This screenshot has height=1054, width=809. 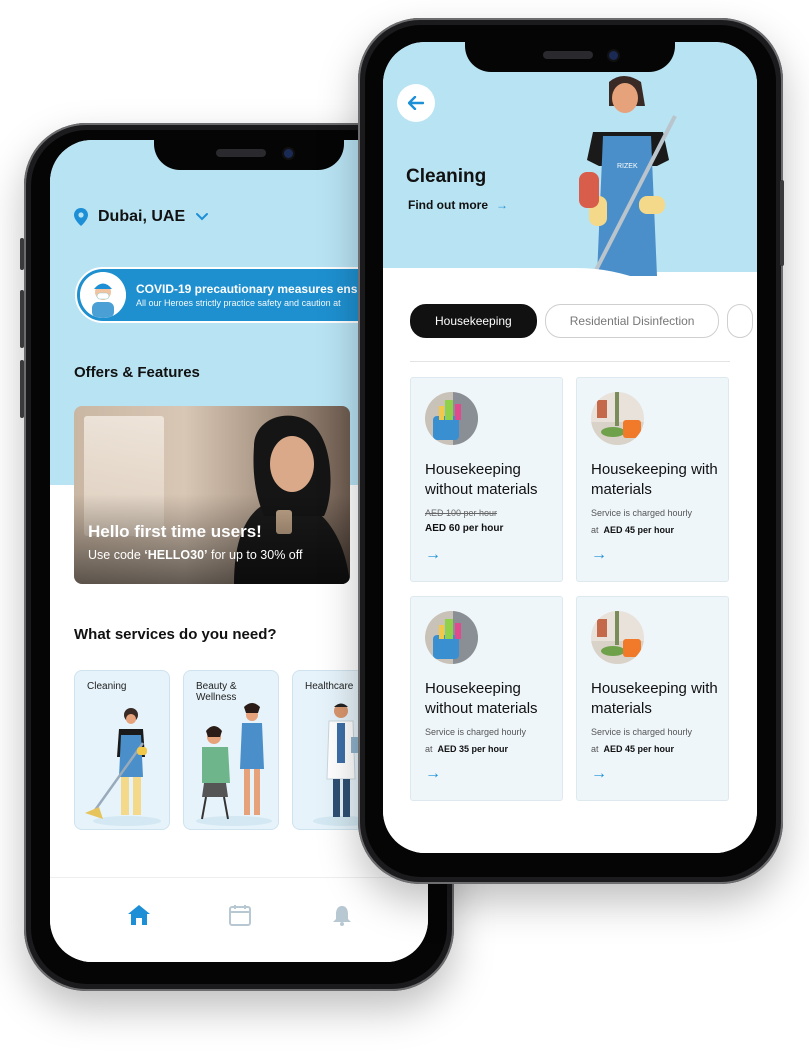 What do you see at coordinates (22, 319) in the screenshot?
I see `volume-up-button` at bounding box center [22, 319].